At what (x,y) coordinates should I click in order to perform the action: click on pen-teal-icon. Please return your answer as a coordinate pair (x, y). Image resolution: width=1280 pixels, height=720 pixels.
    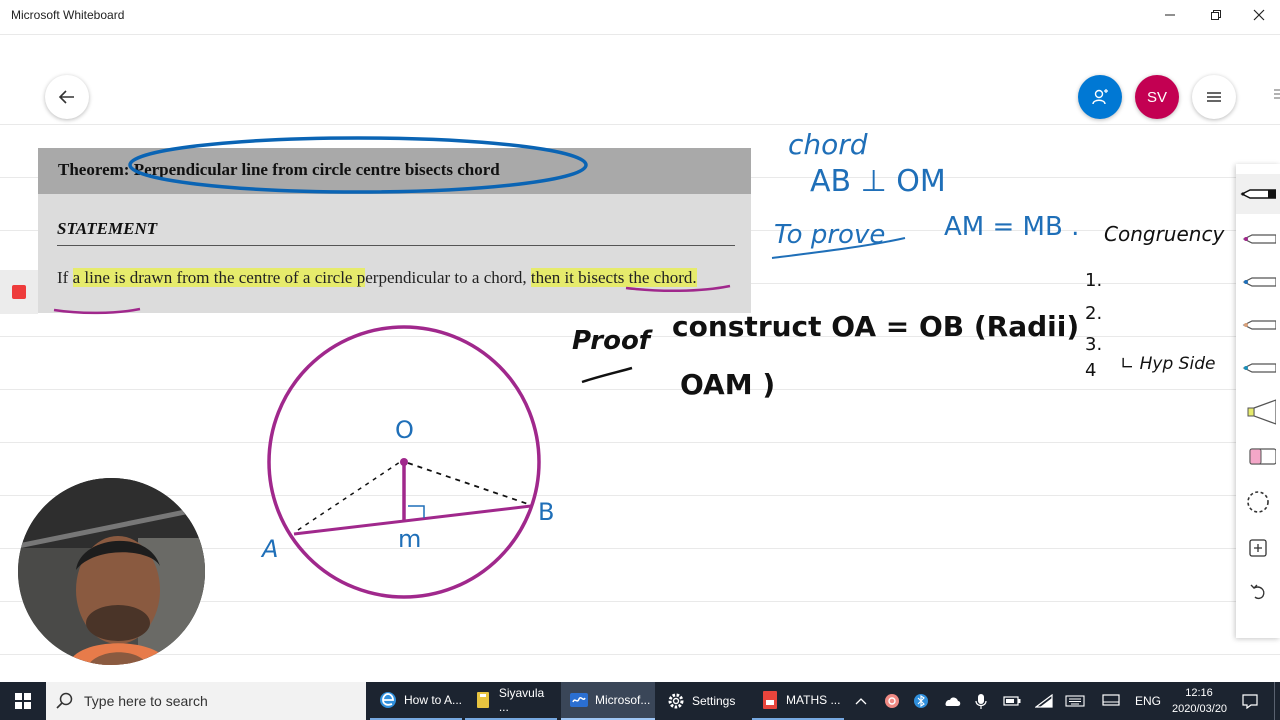
    Looking at the image, I should click on (1259, 368).